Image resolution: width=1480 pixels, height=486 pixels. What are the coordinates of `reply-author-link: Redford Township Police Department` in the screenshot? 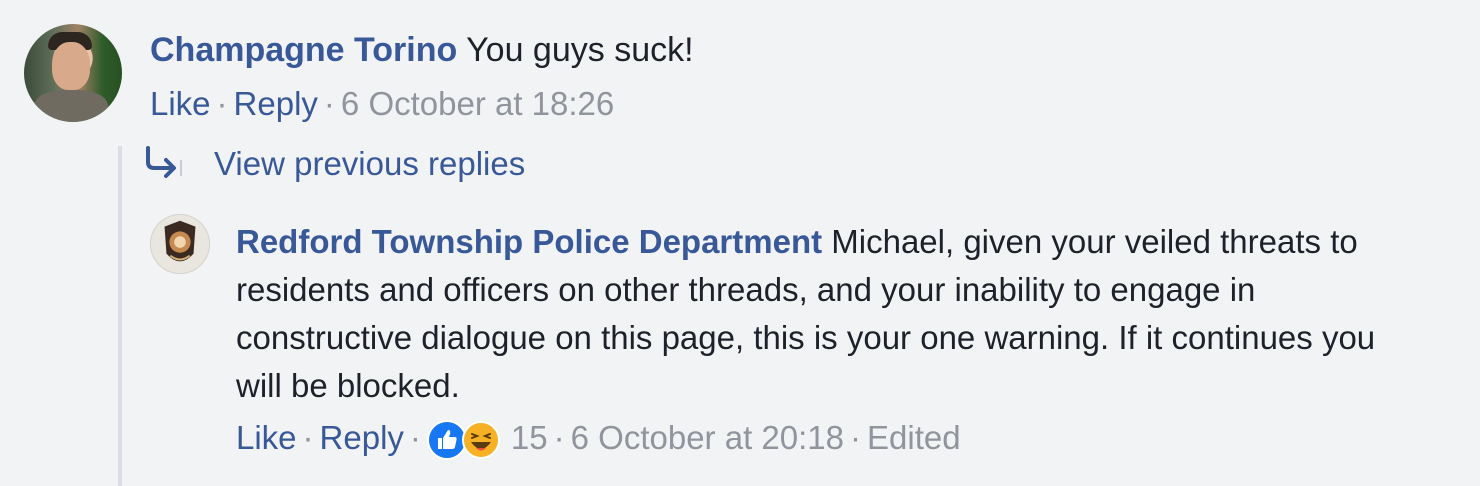 It's located at (529, 241).